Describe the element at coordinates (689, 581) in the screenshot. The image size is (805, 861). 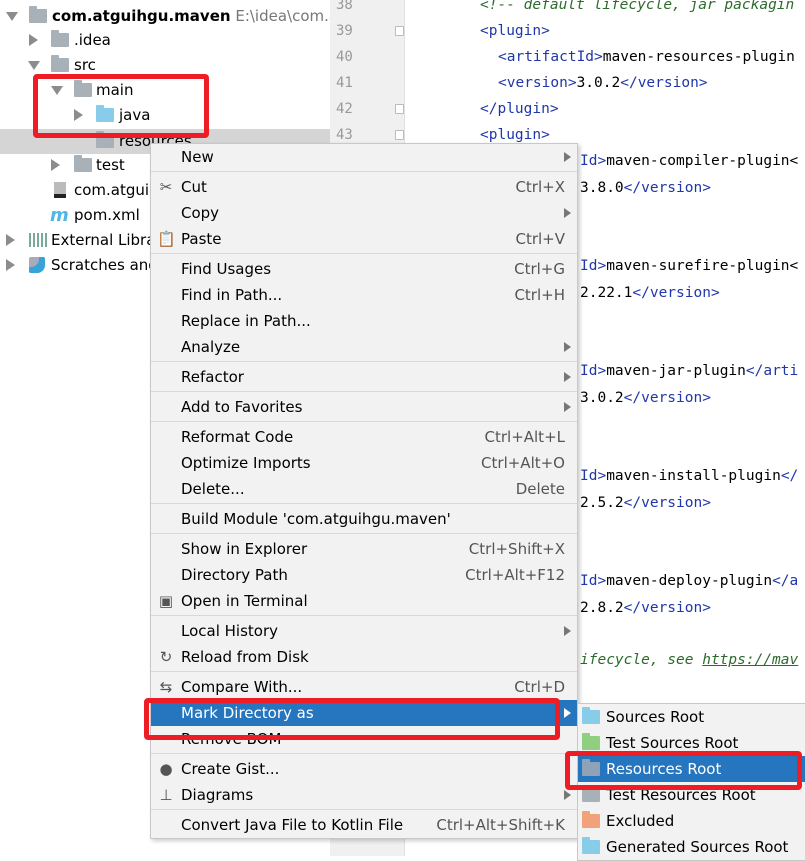
I see `code-line-fragment: Id>maven-deploy-plugin</a` at that location.